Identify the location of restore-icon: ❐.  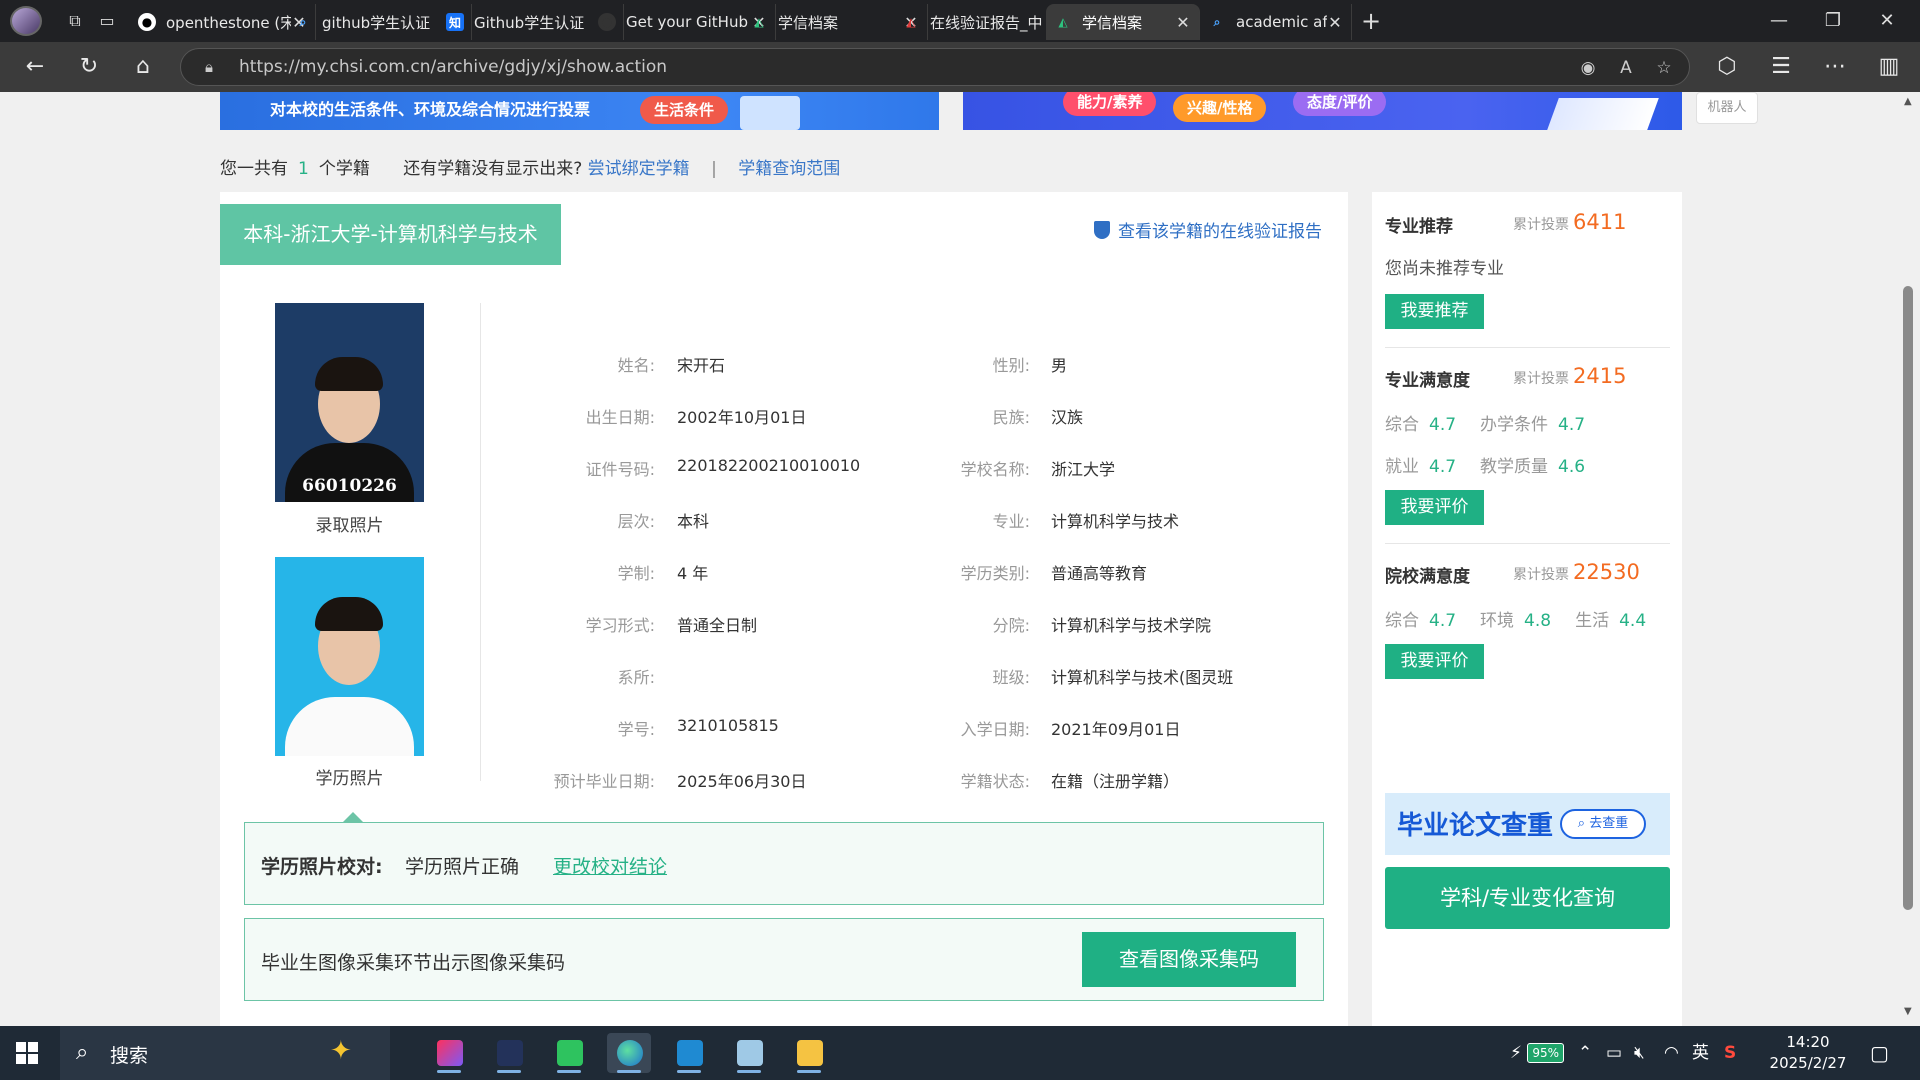
(1833, 21).